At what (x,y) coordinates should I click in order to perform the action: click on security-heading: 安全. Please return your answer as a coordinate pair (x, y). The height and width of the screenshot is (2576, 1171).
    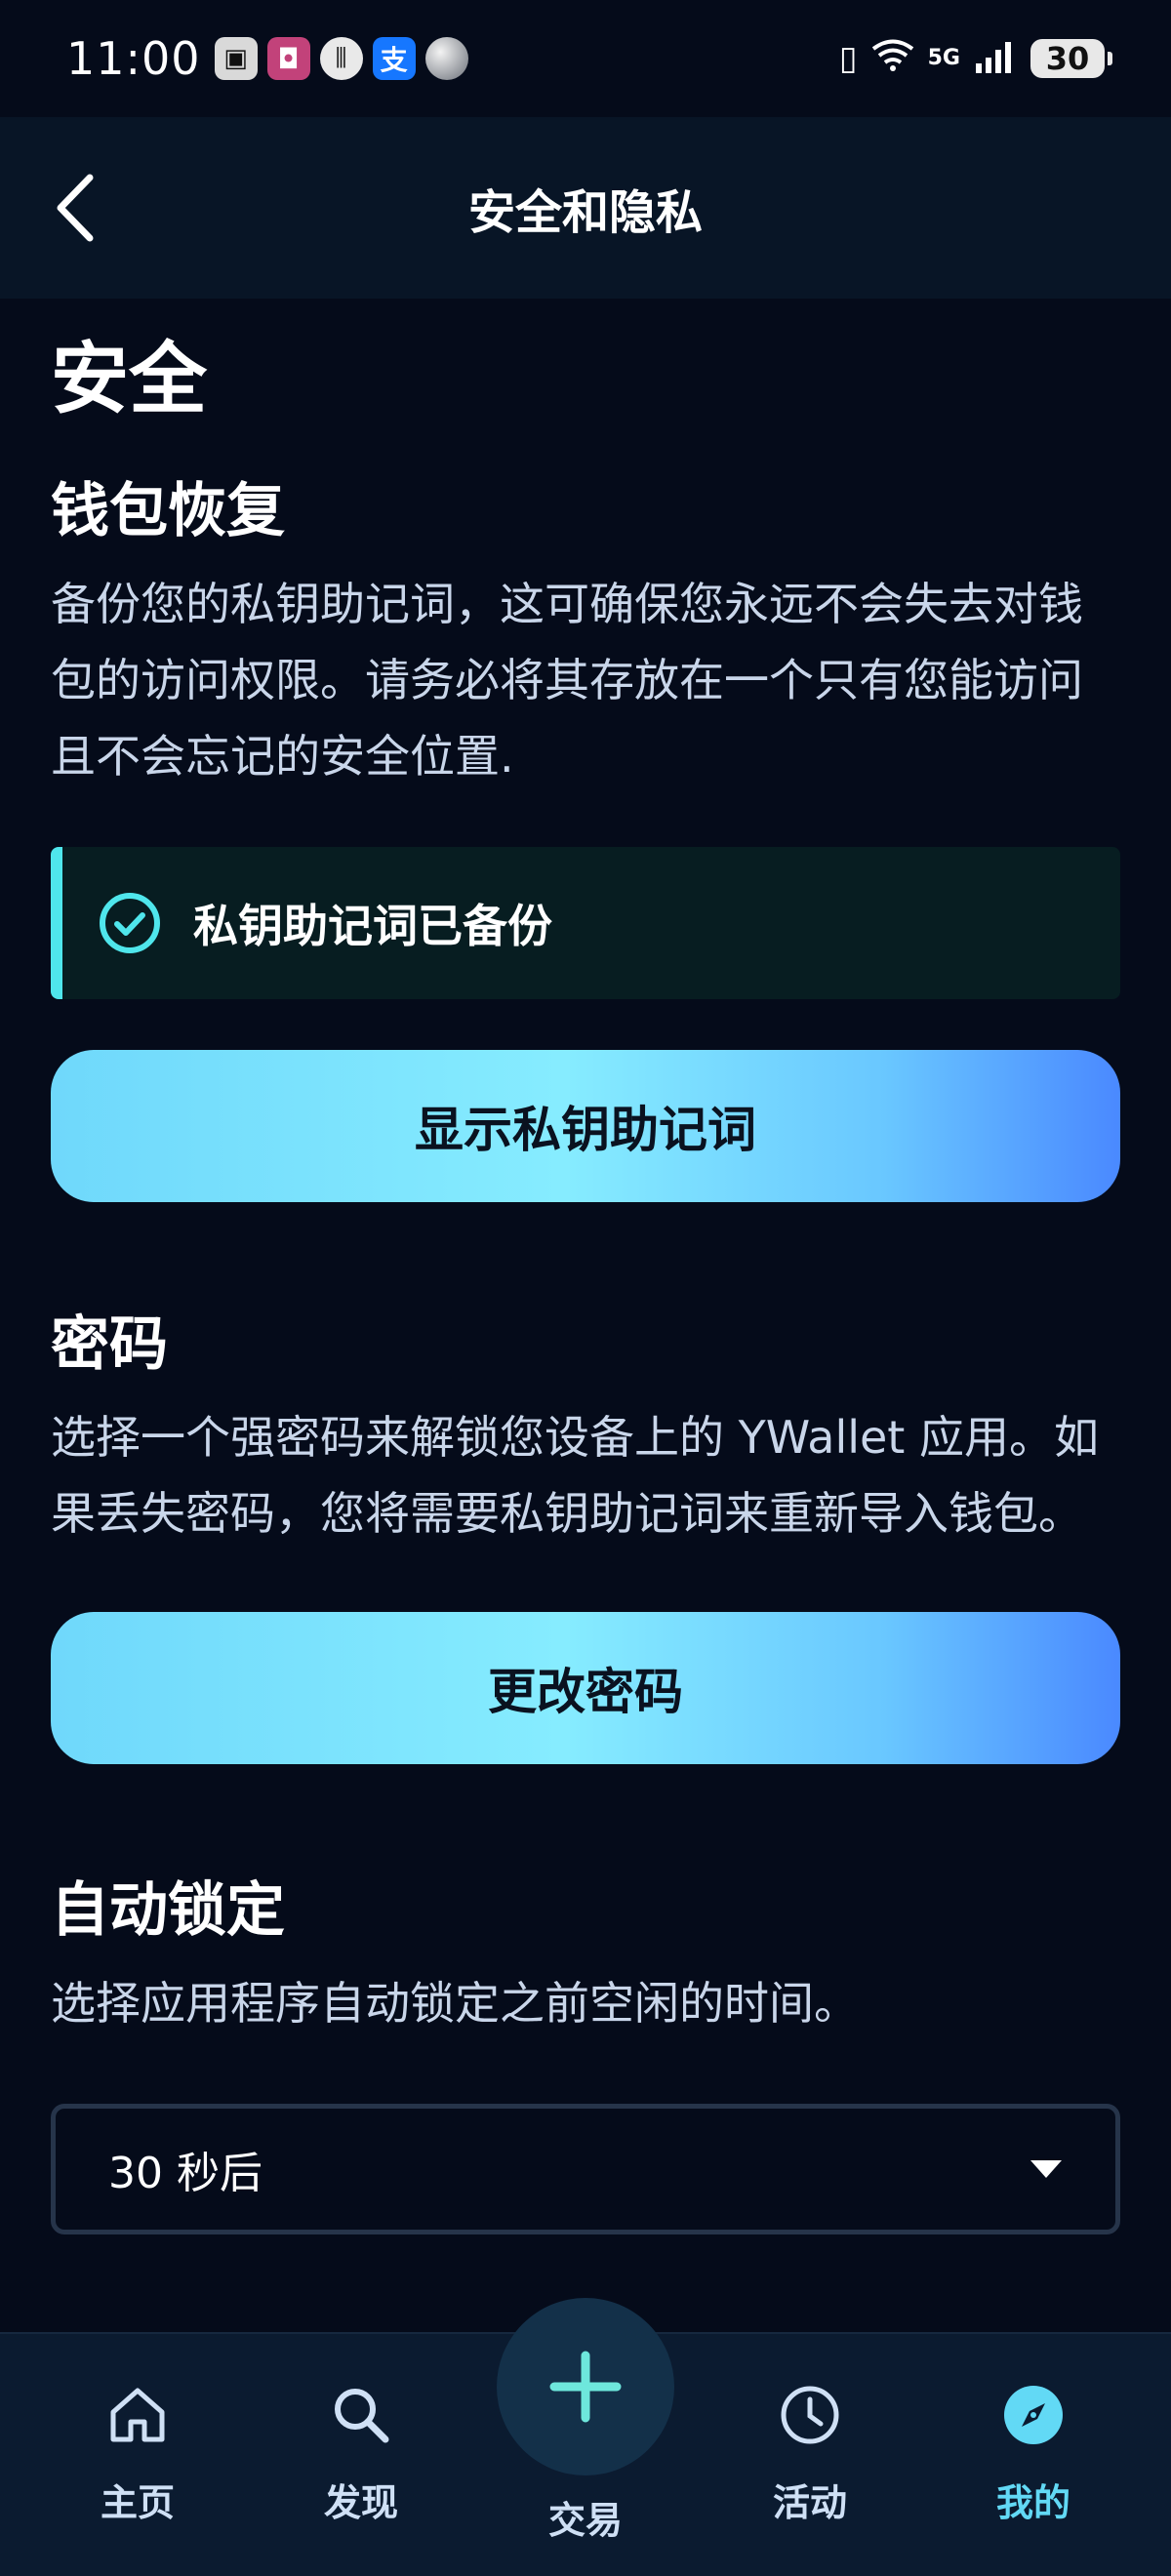
    Looking at the image, I should click on (129, 379).